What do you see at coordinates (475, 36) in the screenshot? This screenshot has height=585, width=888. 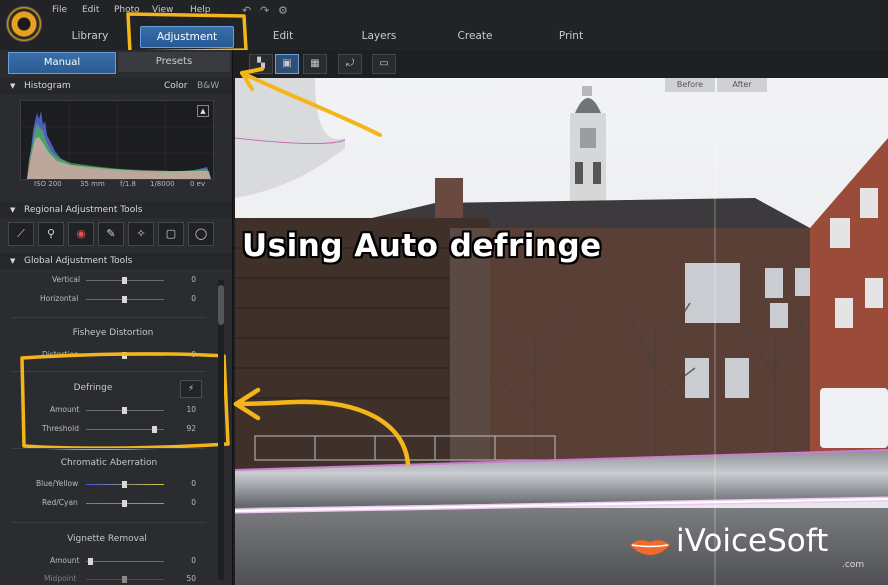 I see `nav-tab-create: Create` at bounding box center [475, 36].